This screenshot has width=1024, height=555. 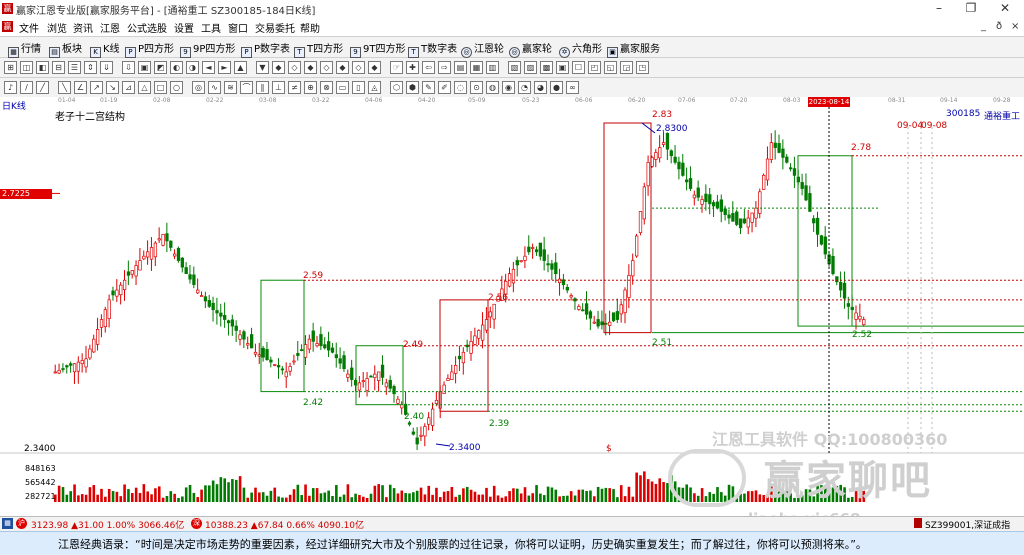 I want to click on tool-38-icon: ◲, so click(x=626, y=67).